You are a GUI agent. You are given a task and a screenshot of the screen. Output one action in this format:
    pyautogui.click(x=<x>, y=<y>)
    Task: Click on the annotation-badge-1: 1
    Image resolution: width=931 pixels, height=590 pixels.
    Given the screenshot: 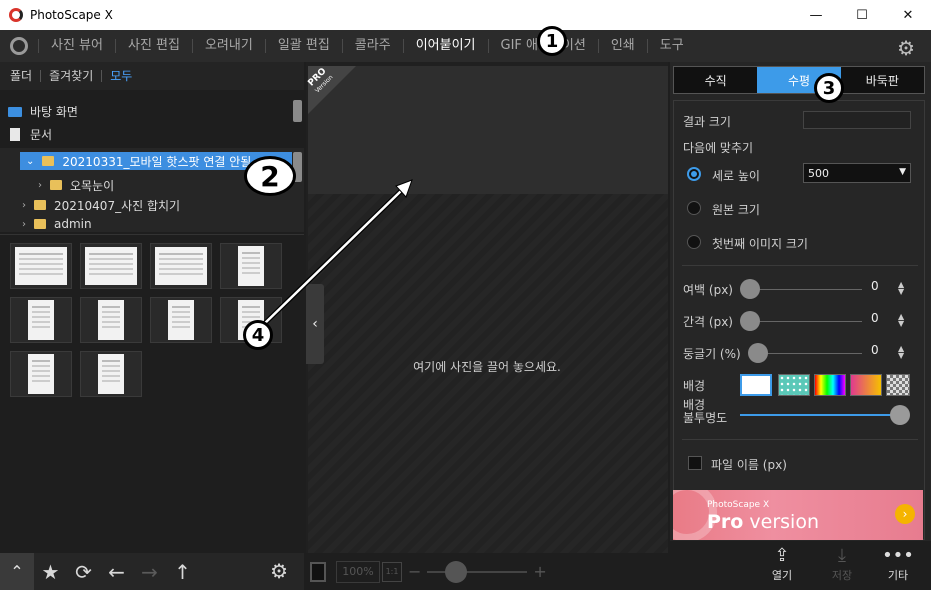 What is the action you would take?
    pyautogui.click(x=552, y=41)
    